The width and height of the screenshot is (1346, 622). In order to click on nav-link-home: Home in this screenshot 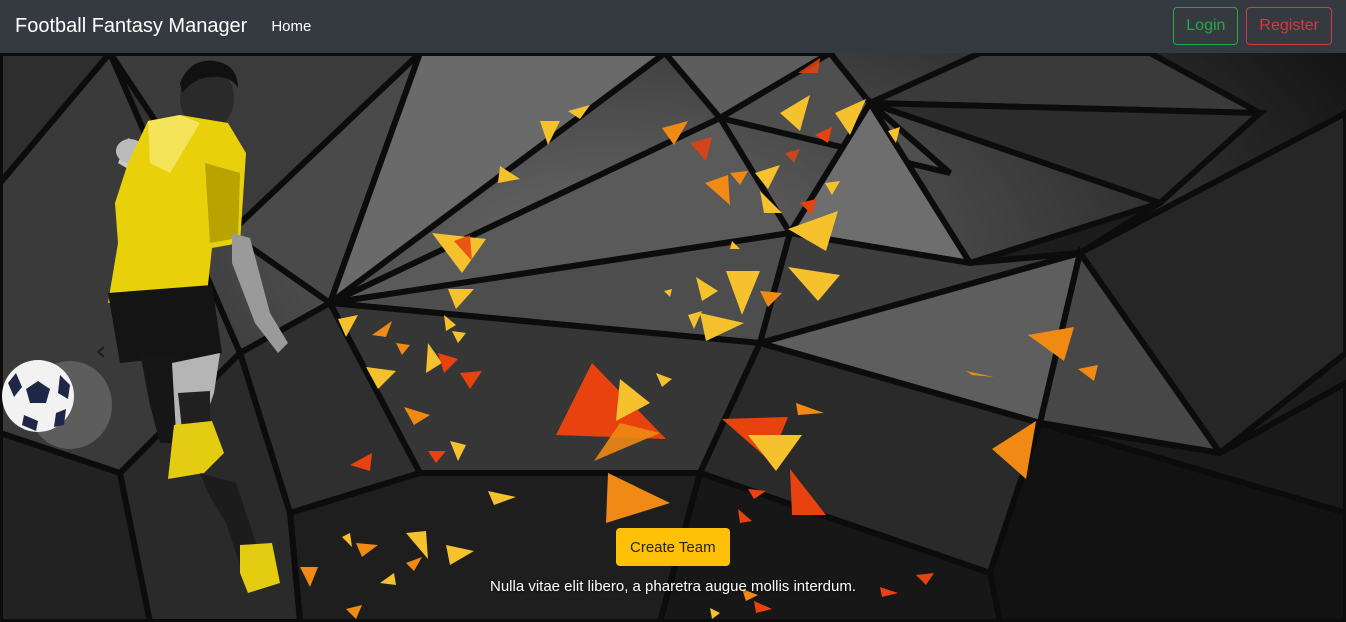, I will do `click(291, 26)`.